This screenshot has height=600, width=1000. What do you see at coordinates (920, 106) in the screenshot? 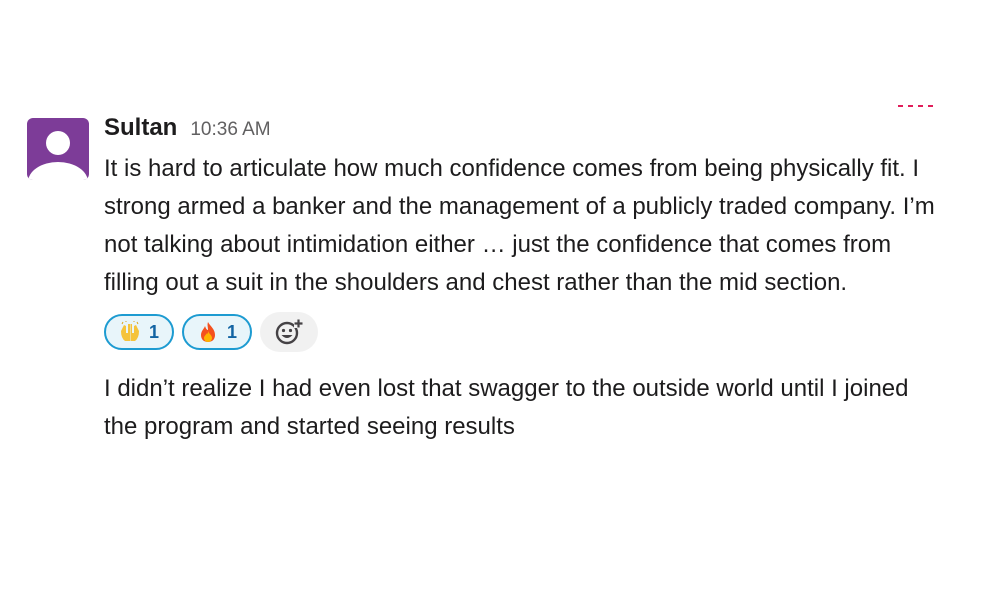
I see `new-messages-divider` at bounding box center [920, 106].